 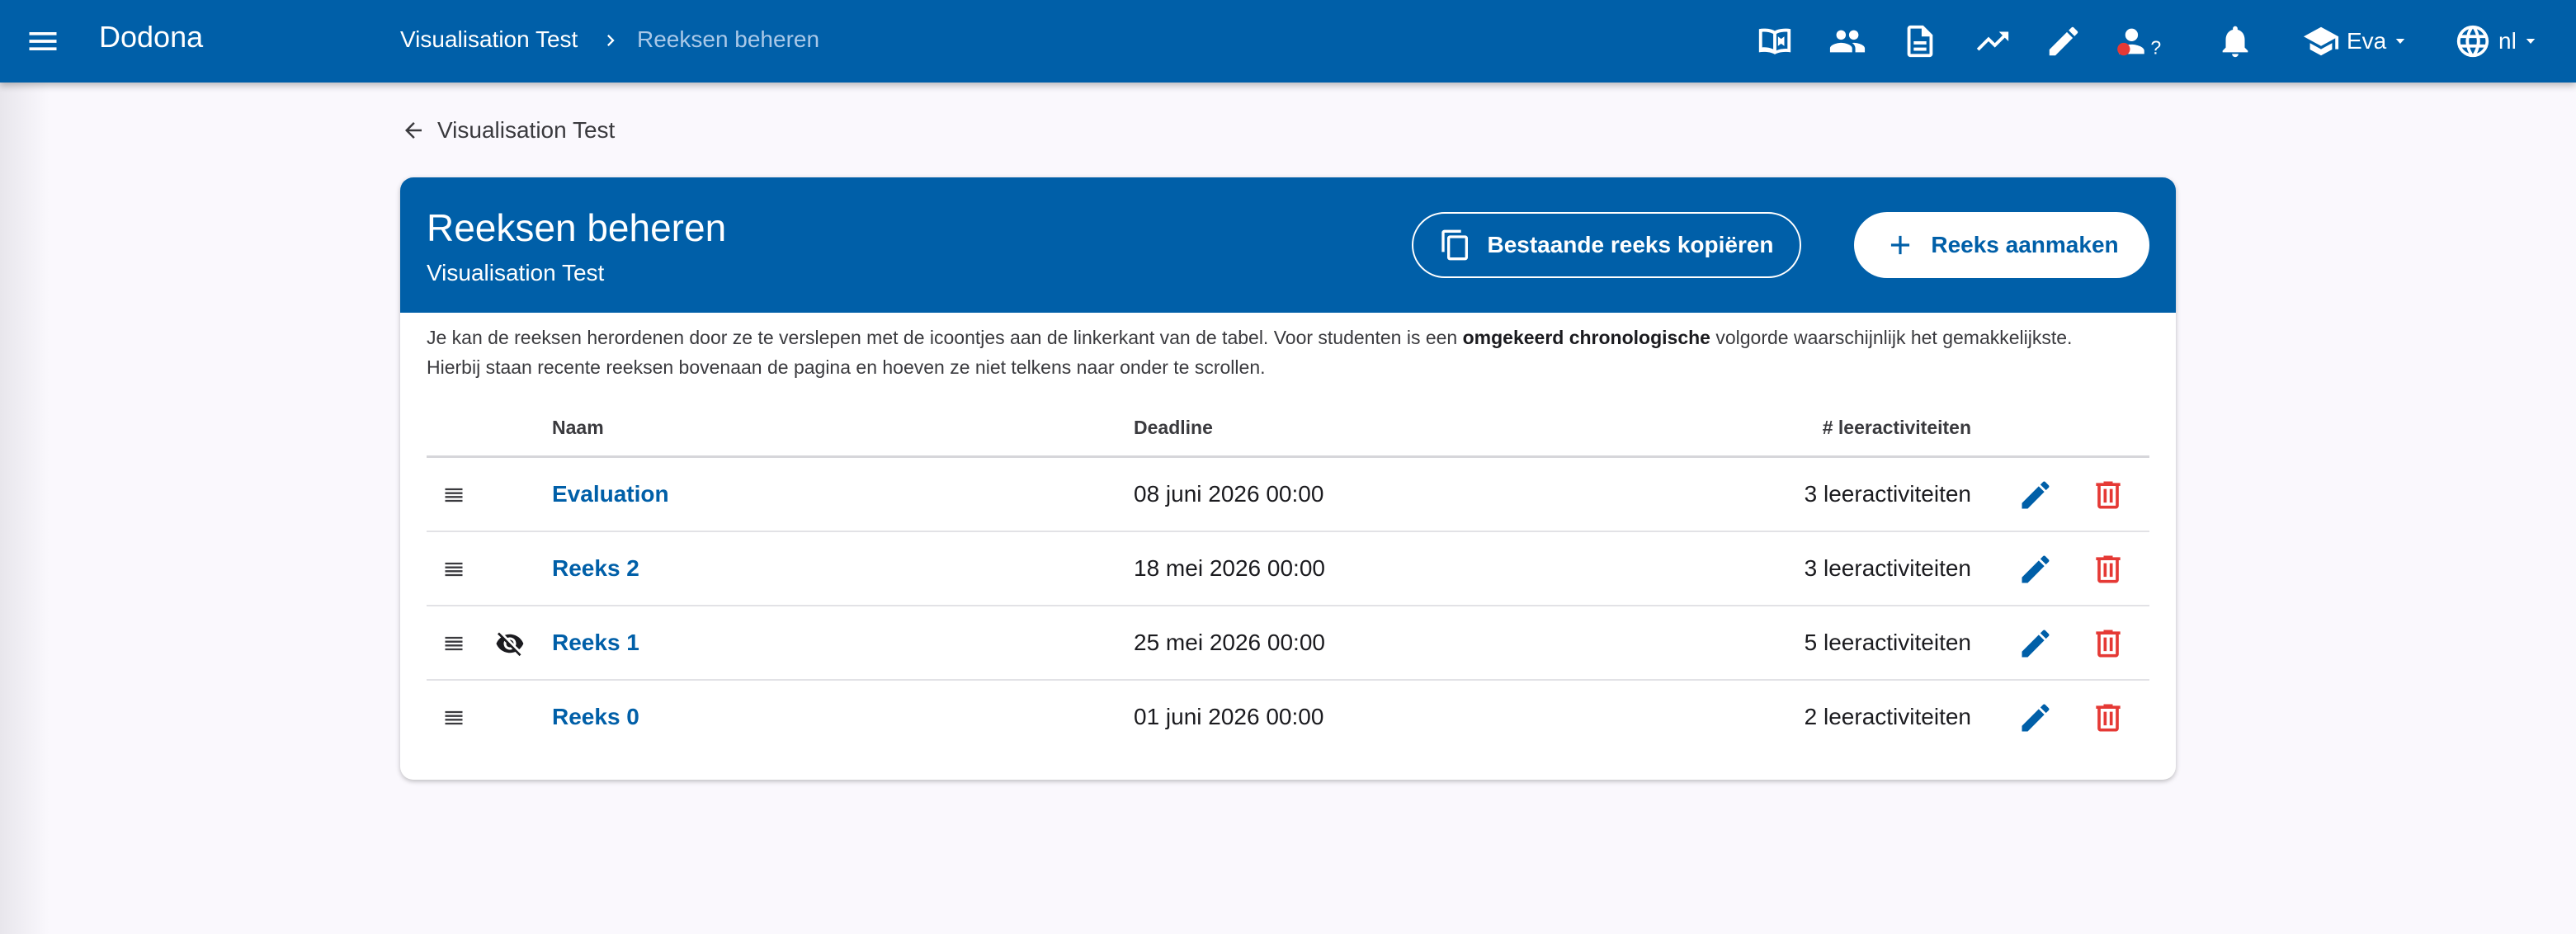 What do you see at coordinates (1901, 245) in the screenshot?
I see `plus-icon` at bounding box center [1901, 245].